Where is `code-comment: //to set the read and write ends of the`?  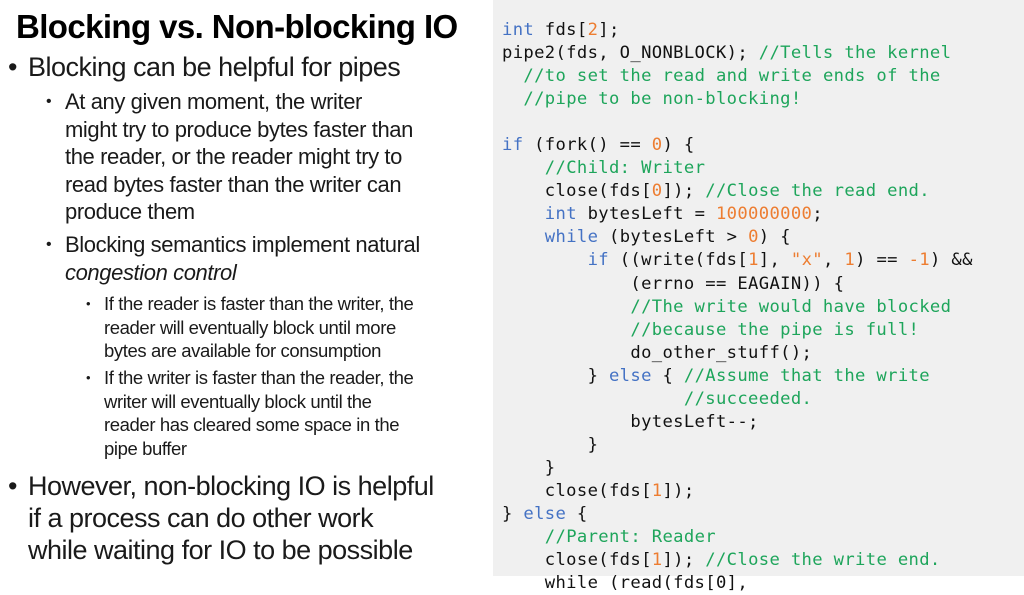 code-comment: //to set the read and write ends of the is located at coordinates (732, 76).